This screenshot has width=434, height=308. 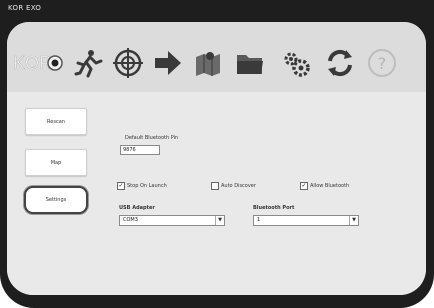 What do you see at coordinates (215, 186) in the screenshot?
I see `checkbox-box` at bounding box center [215, 186].